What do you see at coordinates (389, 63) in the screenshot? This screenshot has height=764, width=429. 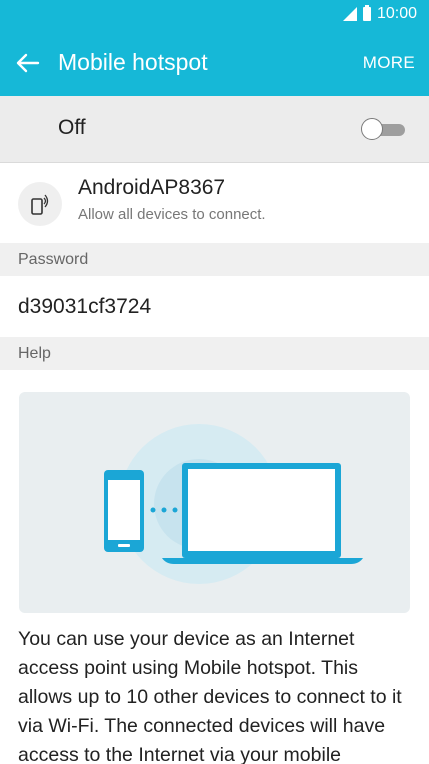 I see `more-button: MORE` at bounding box center [389, 63].